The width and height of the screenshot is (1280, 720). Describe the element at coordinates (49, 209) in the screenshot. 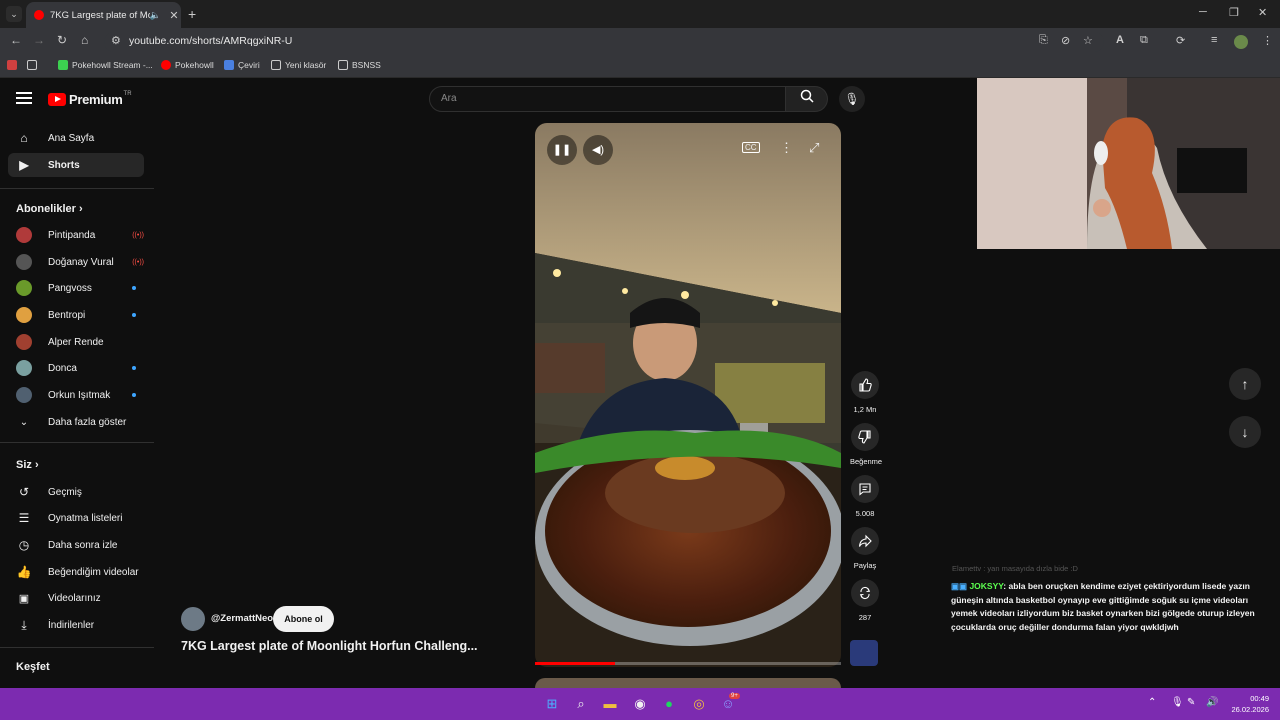

I see `subscriptions-heading: Abonelikler ›` at that location.